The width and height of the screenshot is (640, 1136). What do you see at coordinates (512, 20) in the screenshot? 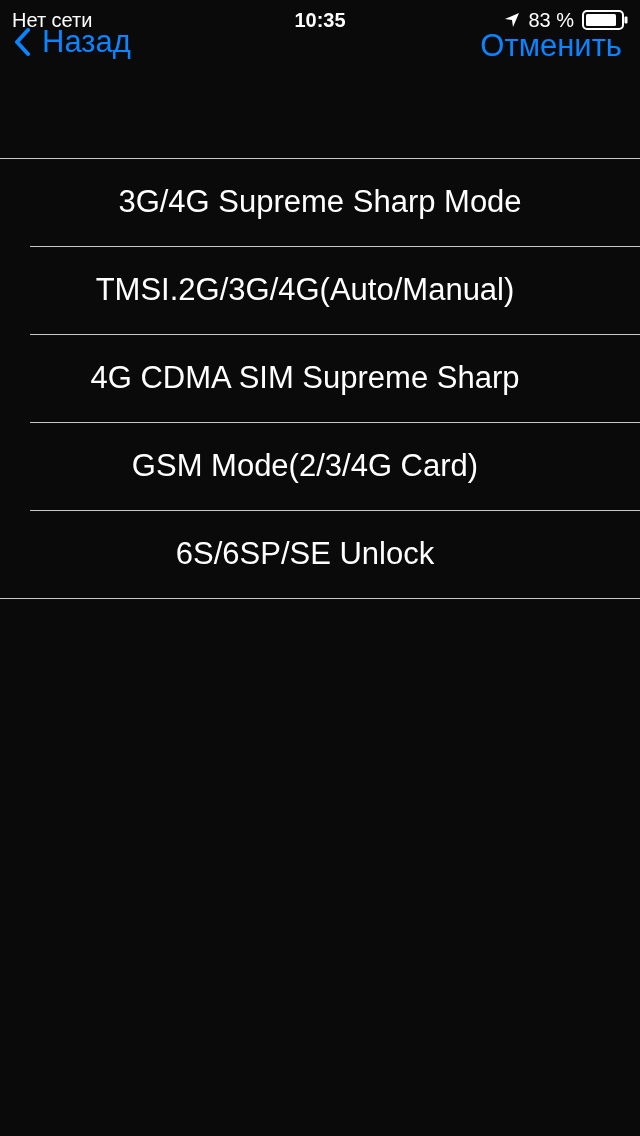
I see `location-icon` at bounding box center [512, 20].